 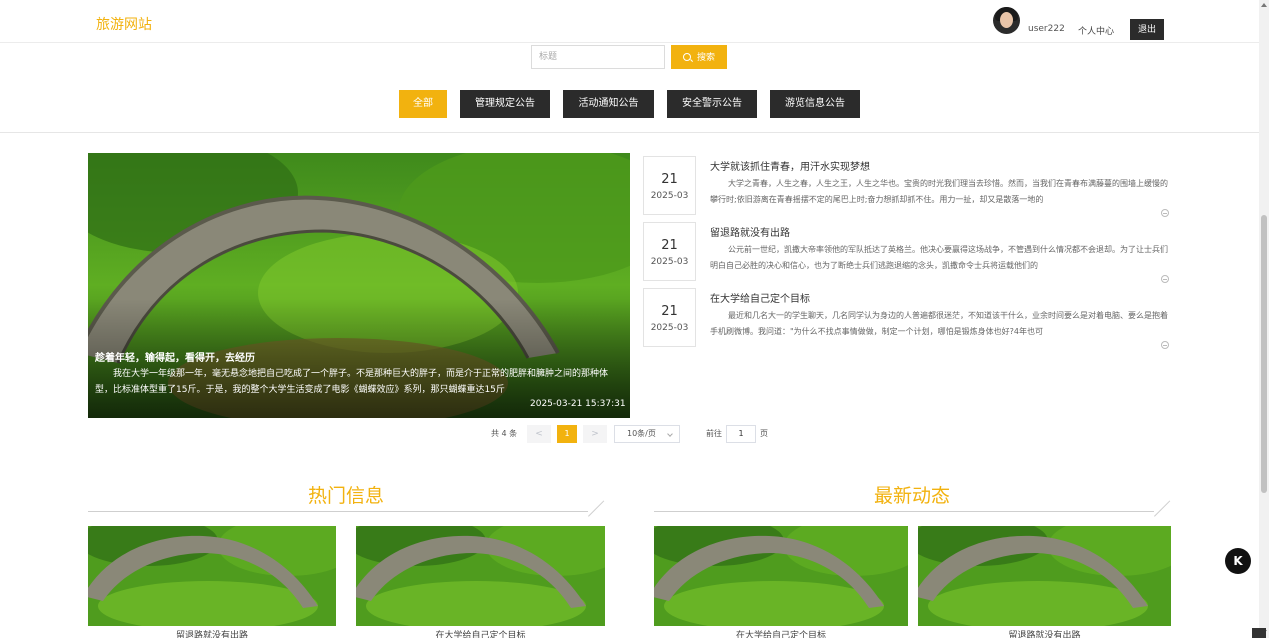 I want to click on k-logo-icon: K, so click(x=1238, y=561).